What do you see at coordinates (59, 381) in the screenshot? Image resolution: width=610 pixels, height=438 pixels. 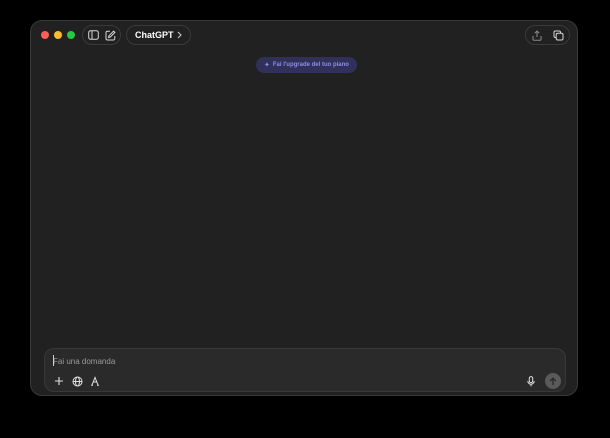 I see `plus-icon` at bounding box center [59, 381].